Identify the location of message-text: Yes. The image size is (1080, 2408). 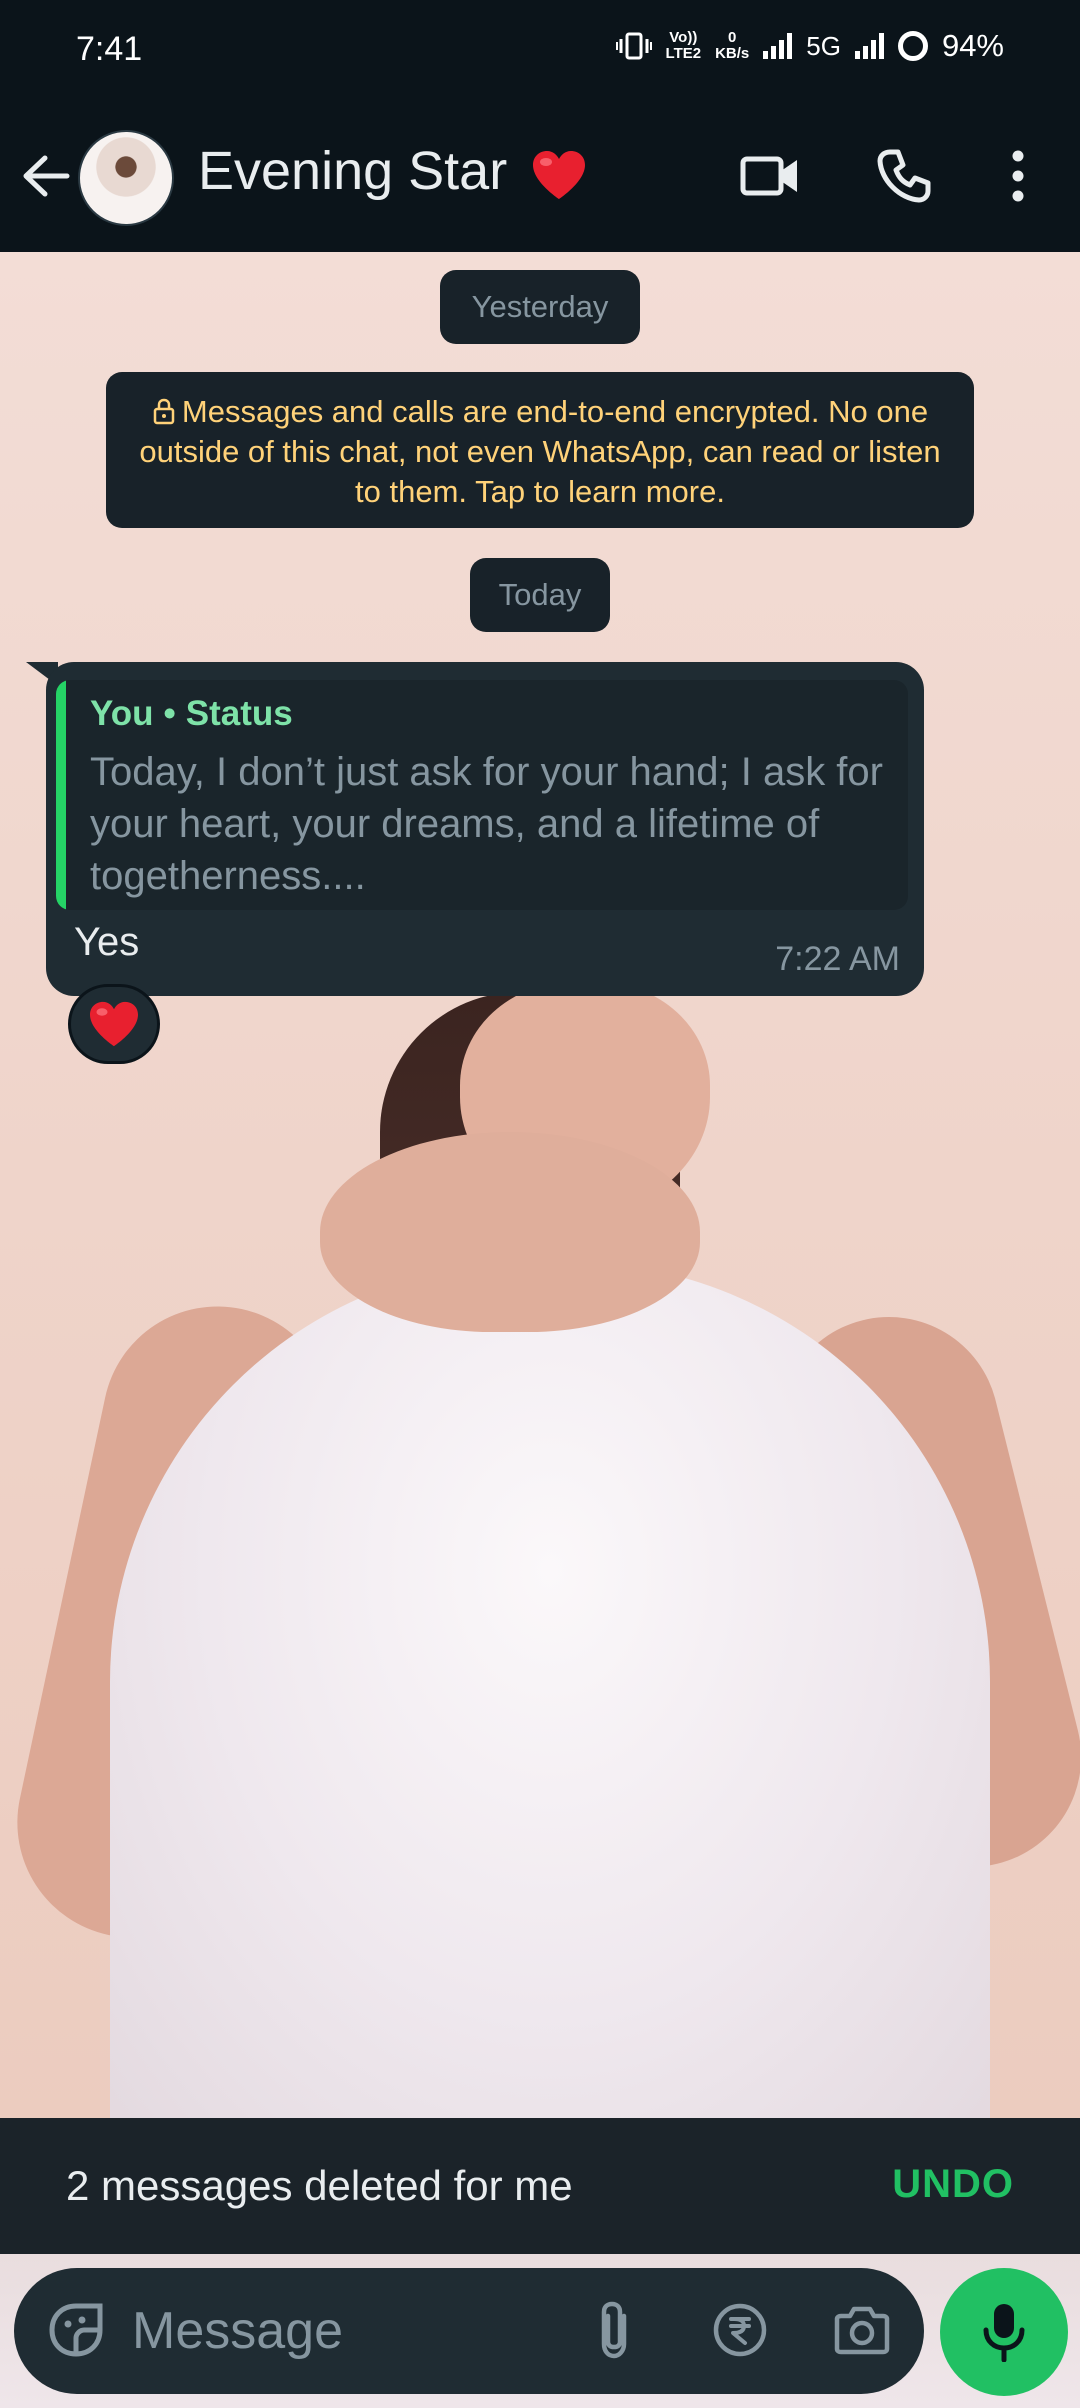
(107, 942).